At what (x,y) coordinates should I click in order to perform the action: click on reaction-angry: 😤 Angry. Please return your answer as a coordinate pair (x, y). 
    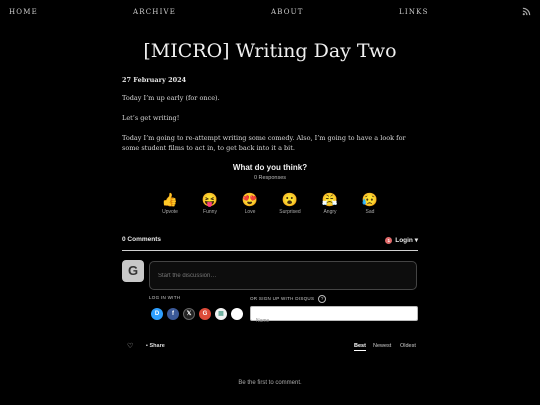
    Looking at the image, I should click on (330, 203).